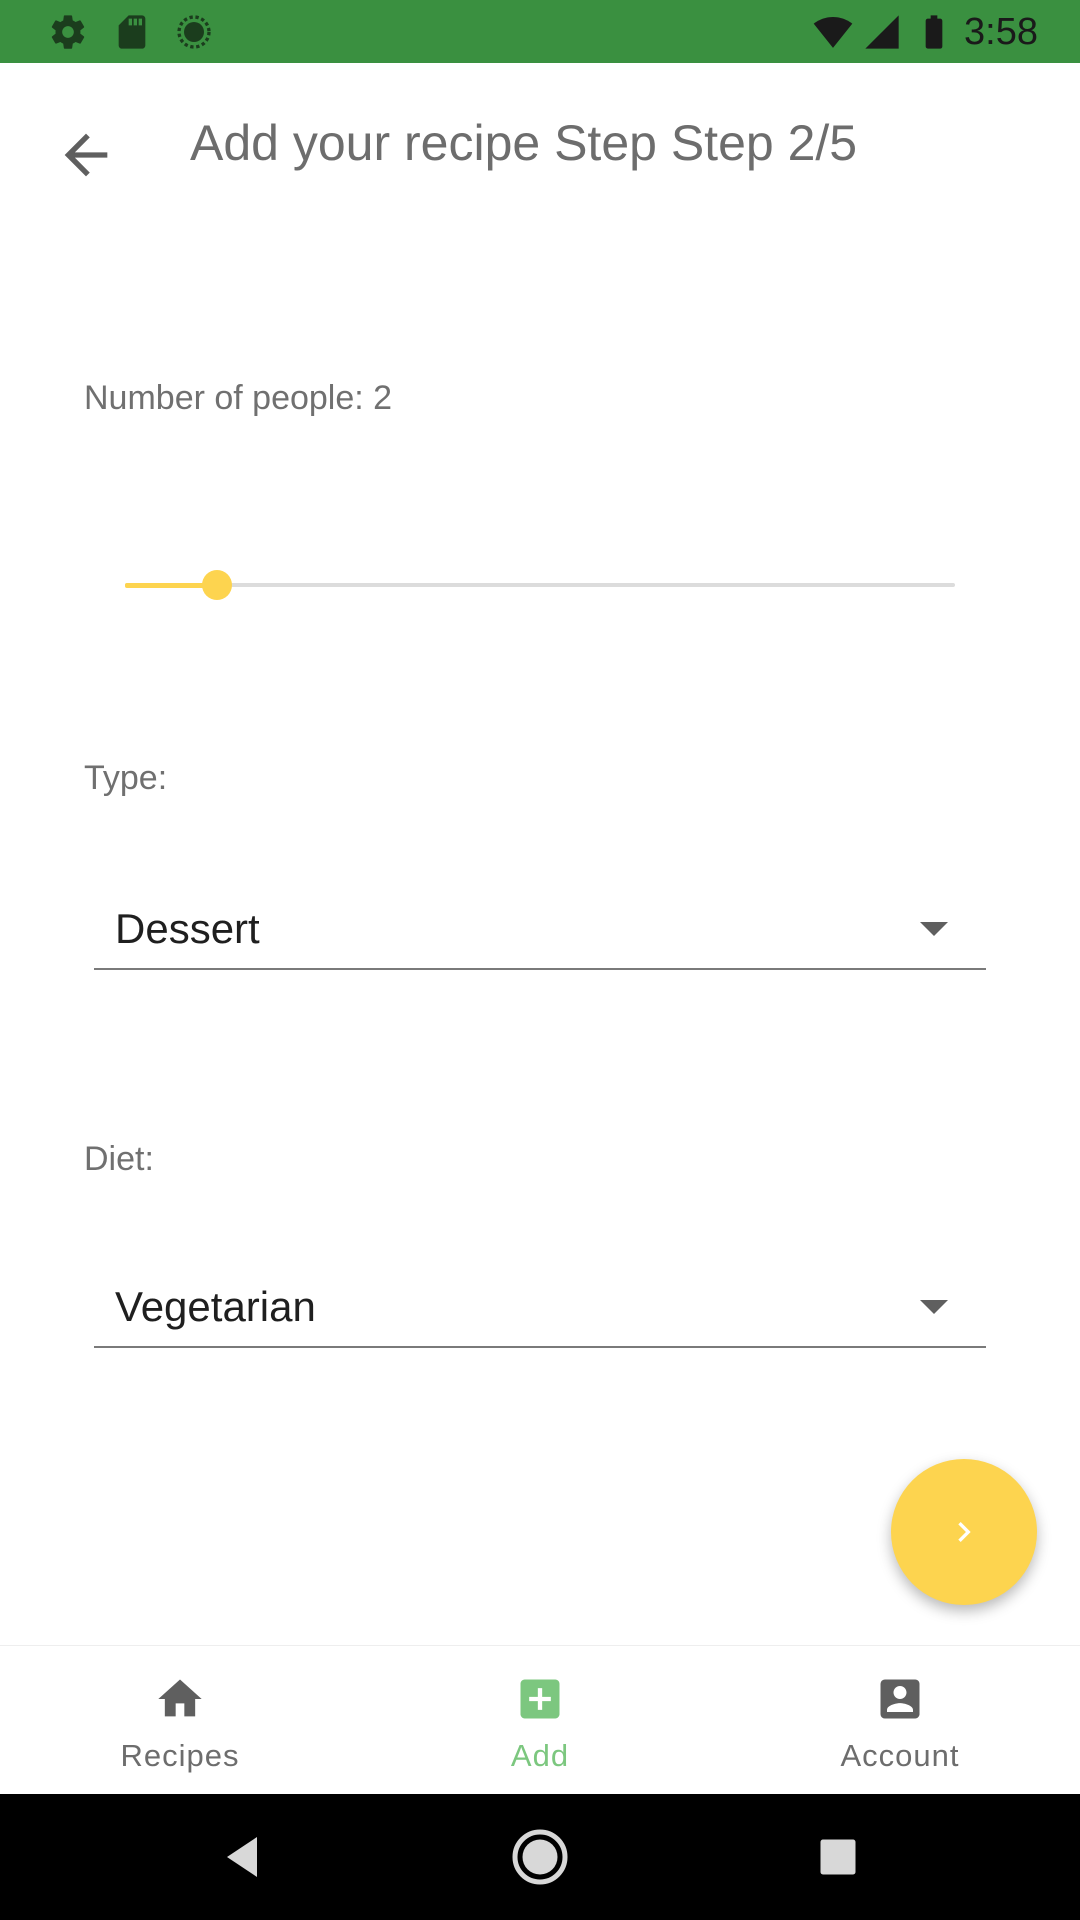  Describe the element at coordinates (882, 32) in the screenshot. I see `cellular-signal-icon` at that location.